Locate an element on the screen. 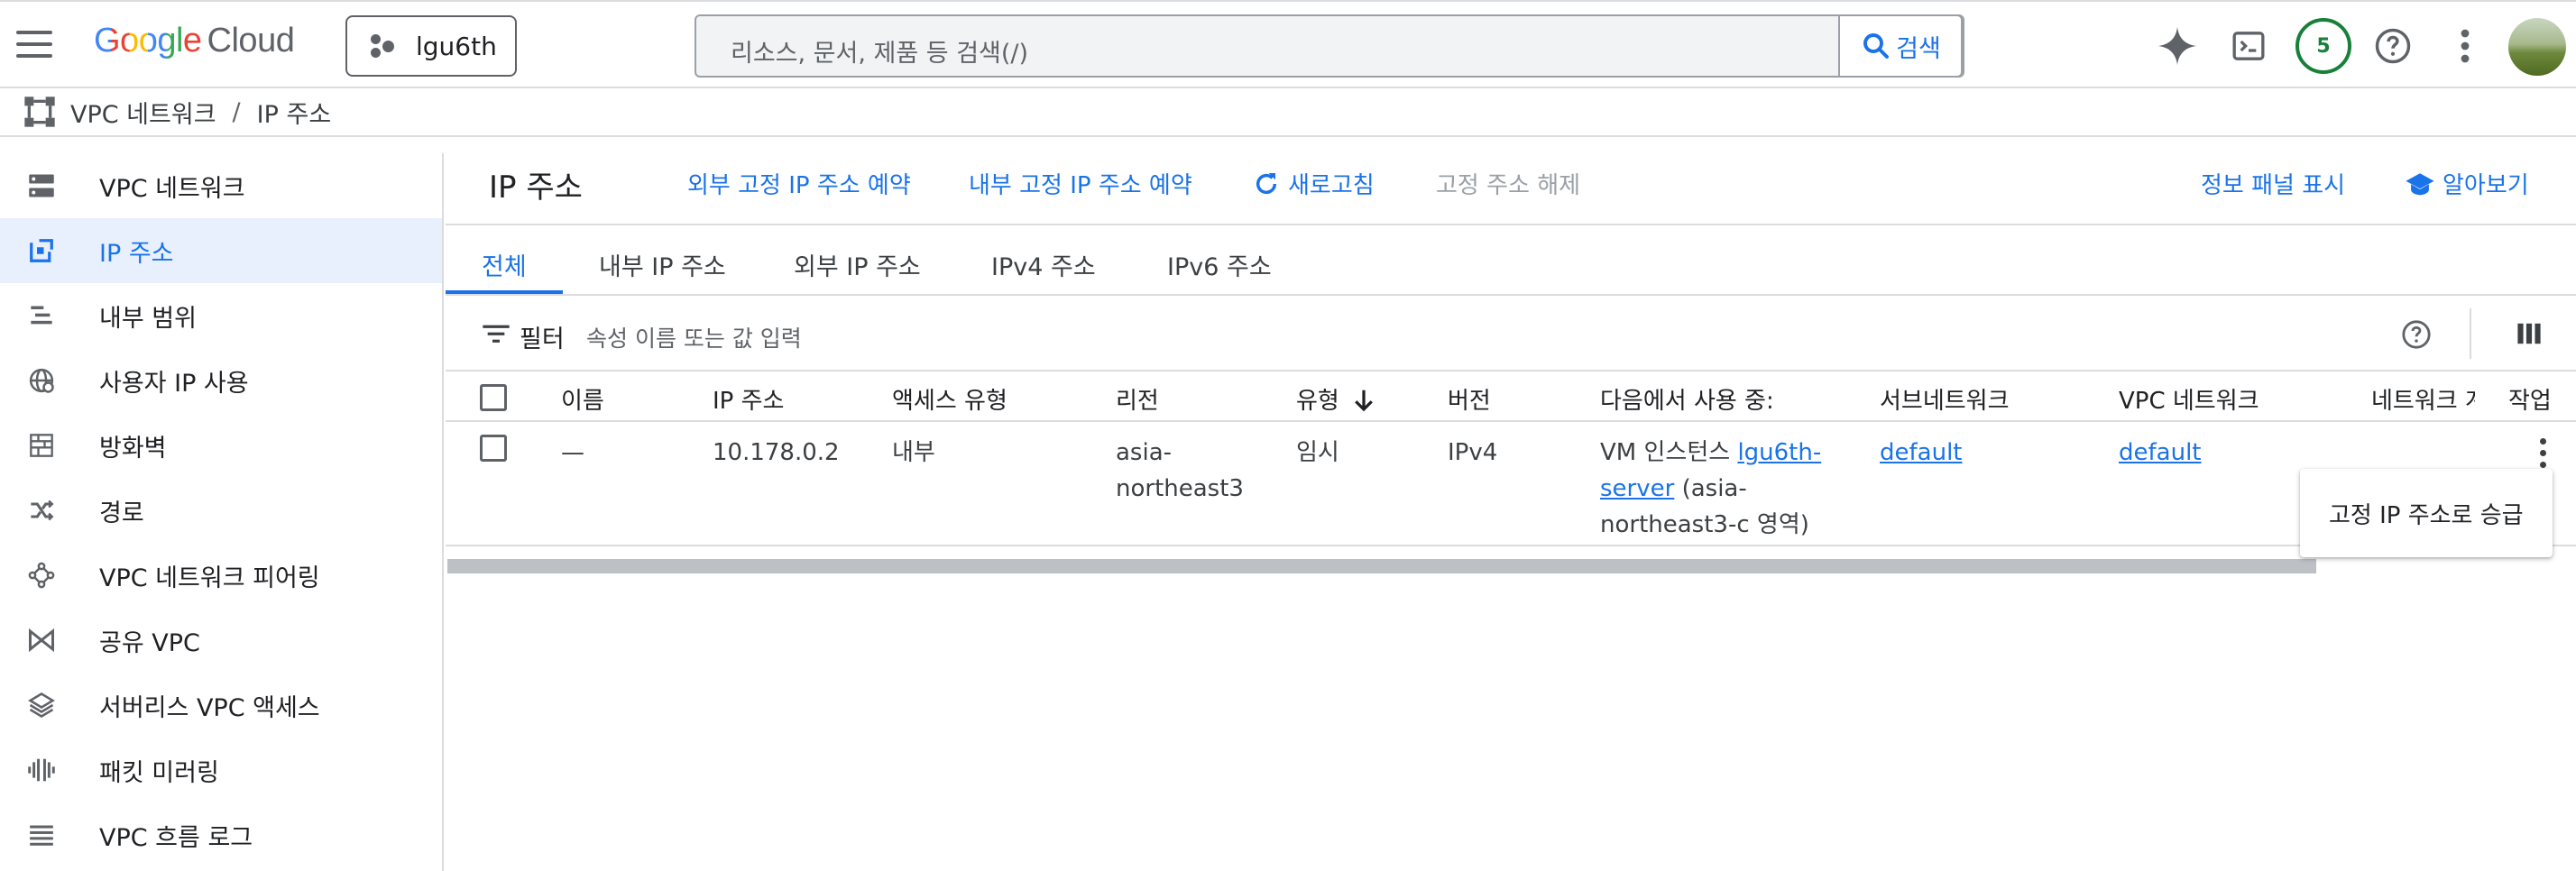 Image resolution: width=2576 pixels, height=871 pixels. sidebar-item-shared-vpc: 공유 VPC is located at coordinates (221, 640).